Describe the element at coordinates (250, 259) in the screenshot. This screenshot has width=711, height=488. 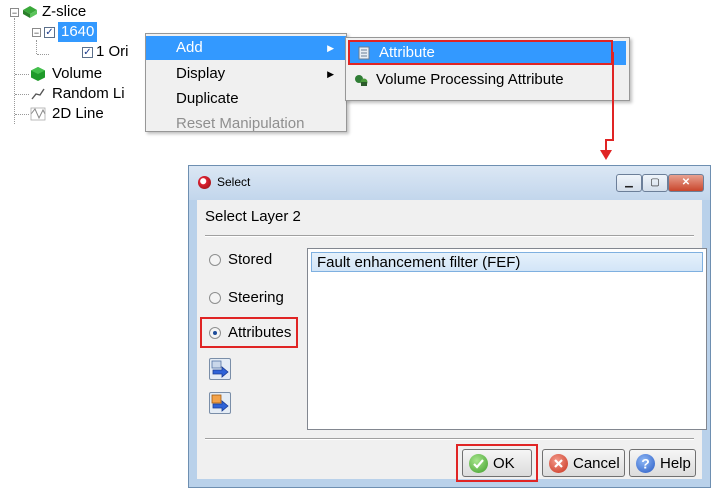
I see `radio-label: Stored` at that location.